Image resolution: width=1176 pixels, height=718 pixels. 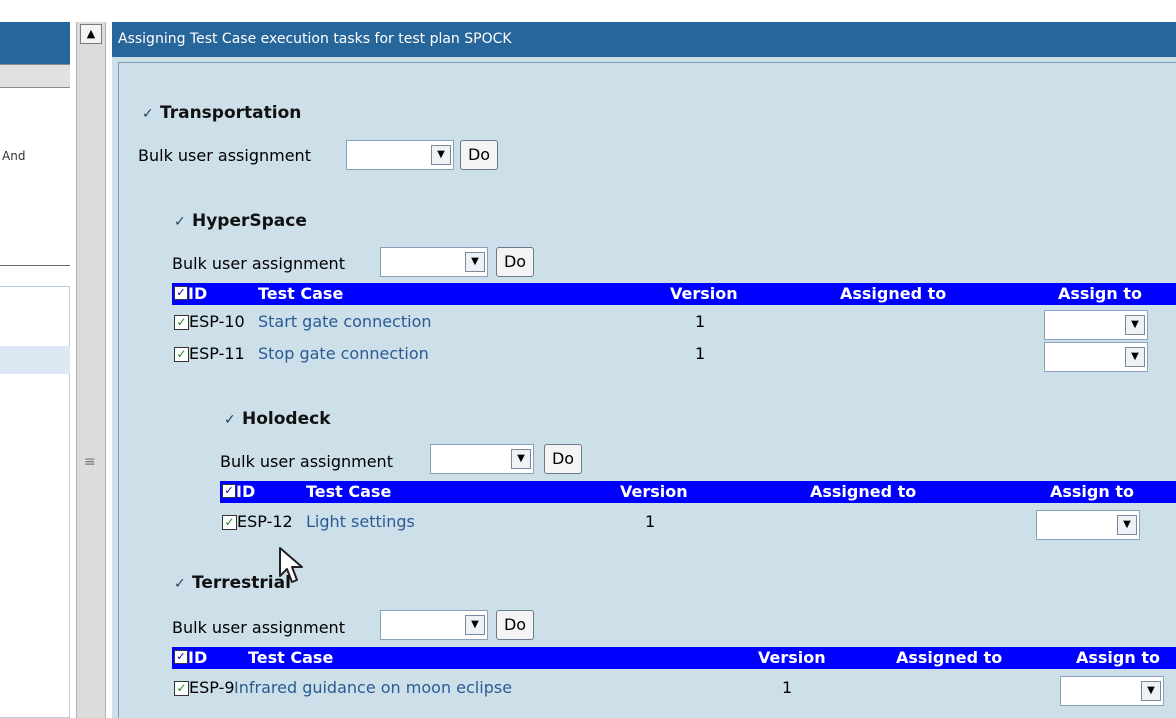 What do you see at coordinates (698, 524) in the screenshot?
I see `table-row: ✓ ESP-12 Light settings 1 ▼` at bounding box center [698, 524].